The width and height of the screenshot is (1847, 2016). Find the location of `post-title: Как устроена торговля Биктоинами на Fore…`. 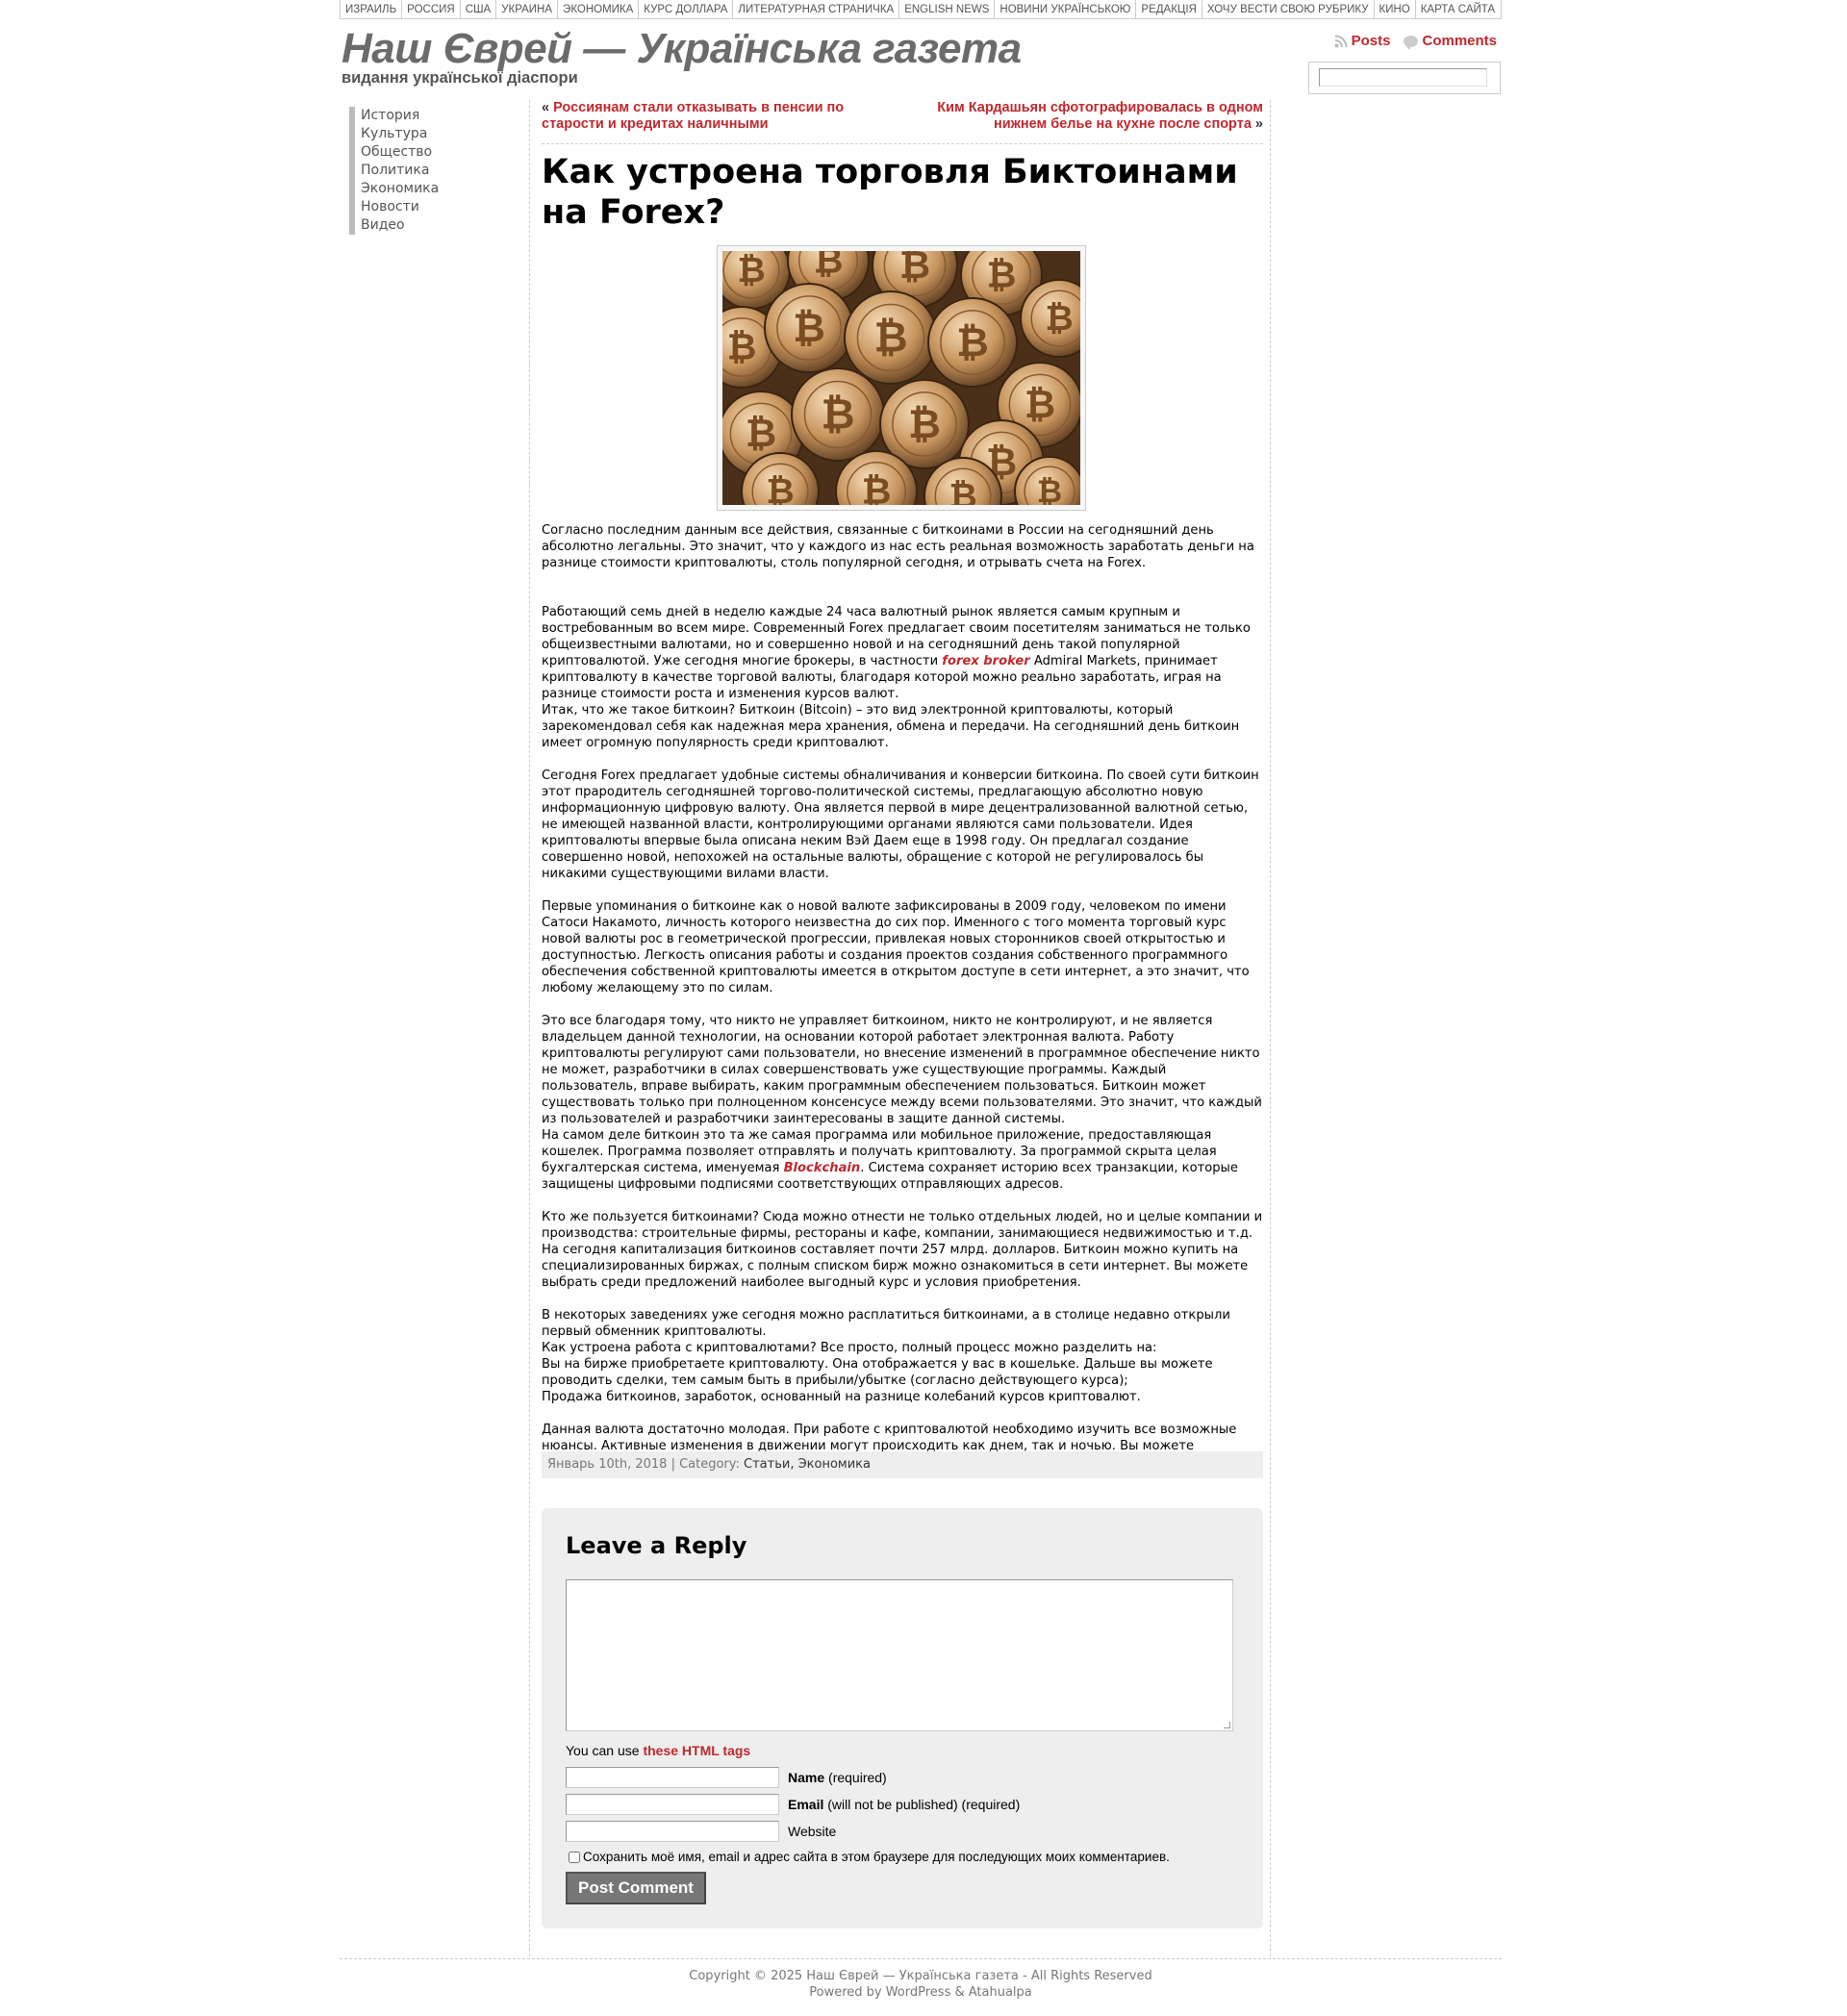

post-title: Как устроена торговля Биктоинами на Fore… is located at coordinates (890, 193).